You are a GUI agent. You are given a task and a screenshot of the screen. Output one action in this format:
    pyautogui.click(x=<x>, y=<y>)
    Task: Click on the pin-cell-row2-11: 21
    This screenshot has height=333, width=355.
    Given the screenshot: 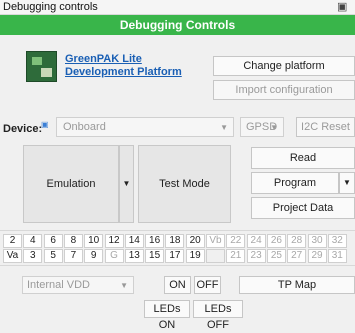 What is the action you would take?
    pyautogui.click(x=236, y=256)
    